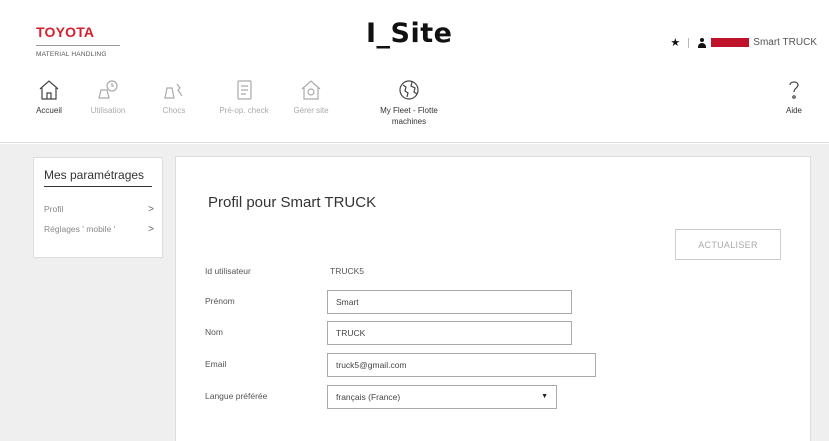  What do you see at coordinates (347, 271) in the screenshot?
I see `user-id-value: TRUCK5` at bounding box center [347, 271].